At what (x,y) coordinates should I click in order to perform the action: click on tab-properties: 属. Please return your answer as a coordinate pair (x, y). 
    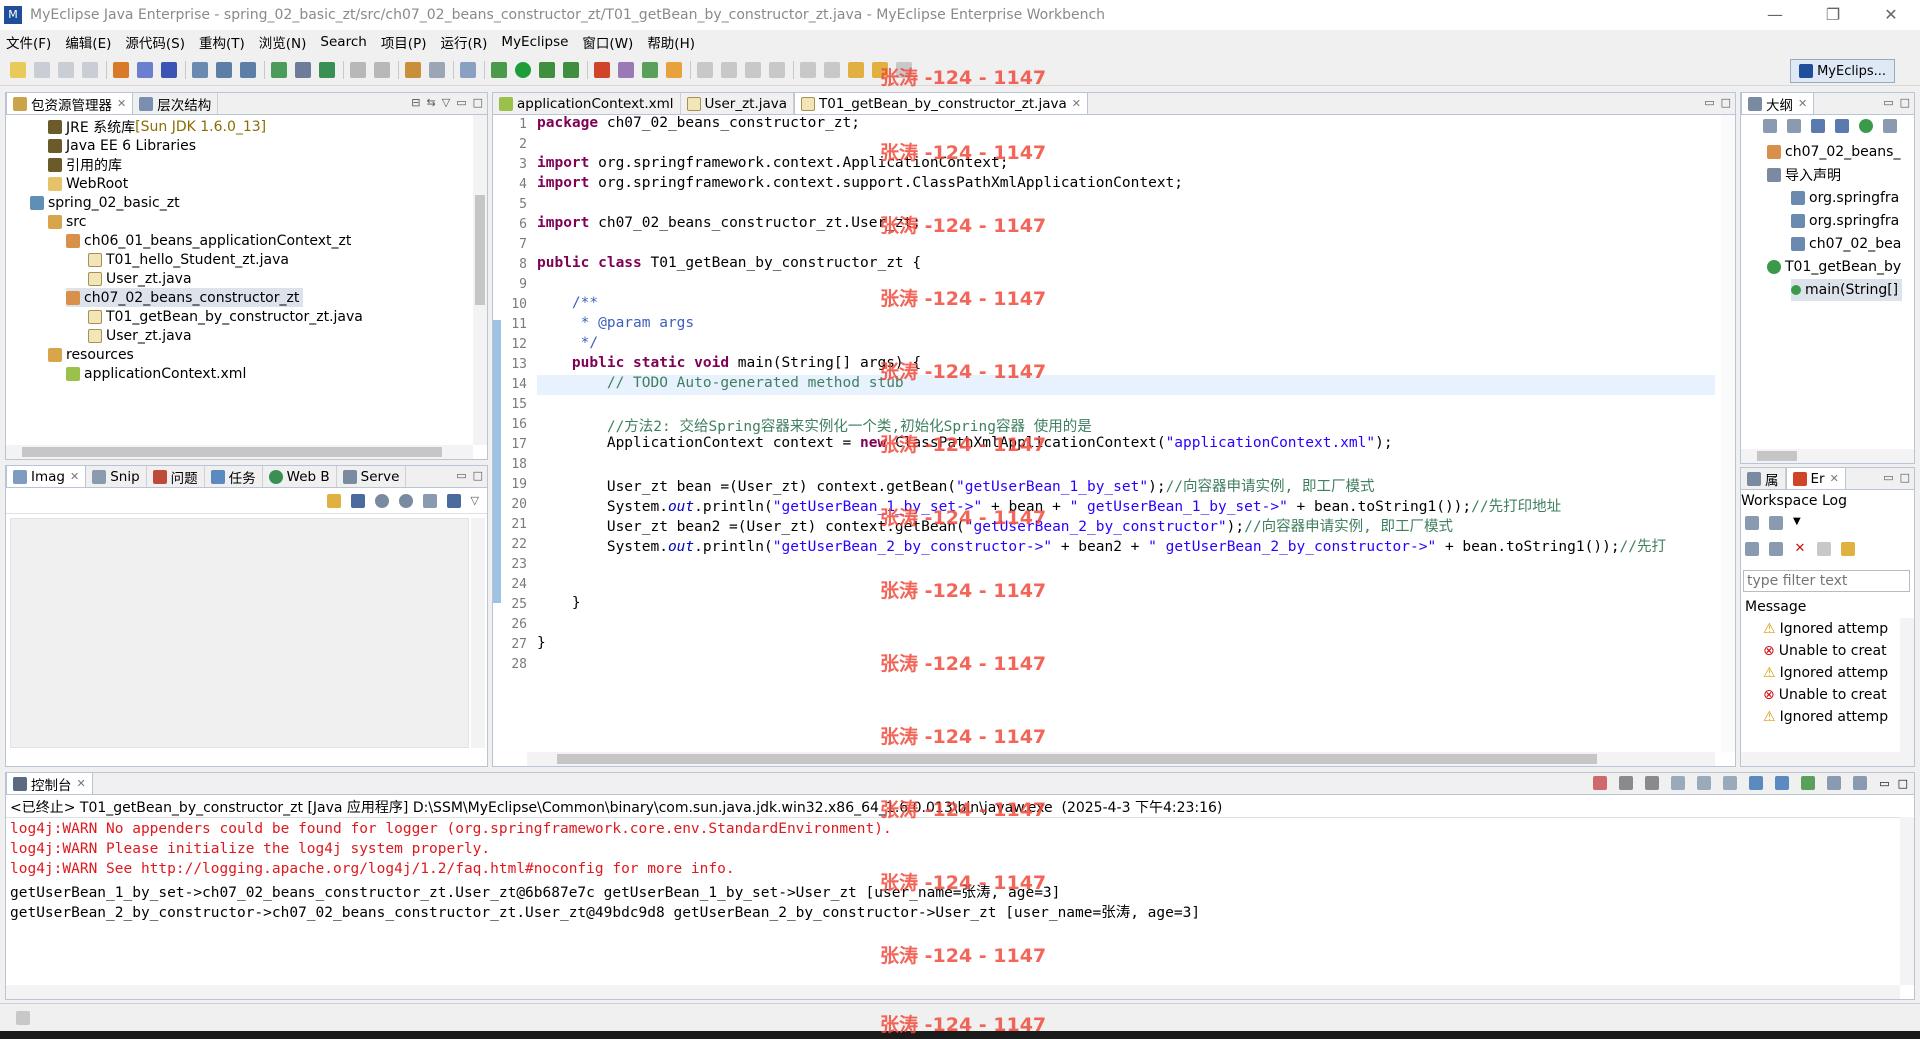
    Looking at the image, I should click on (1763, 478).